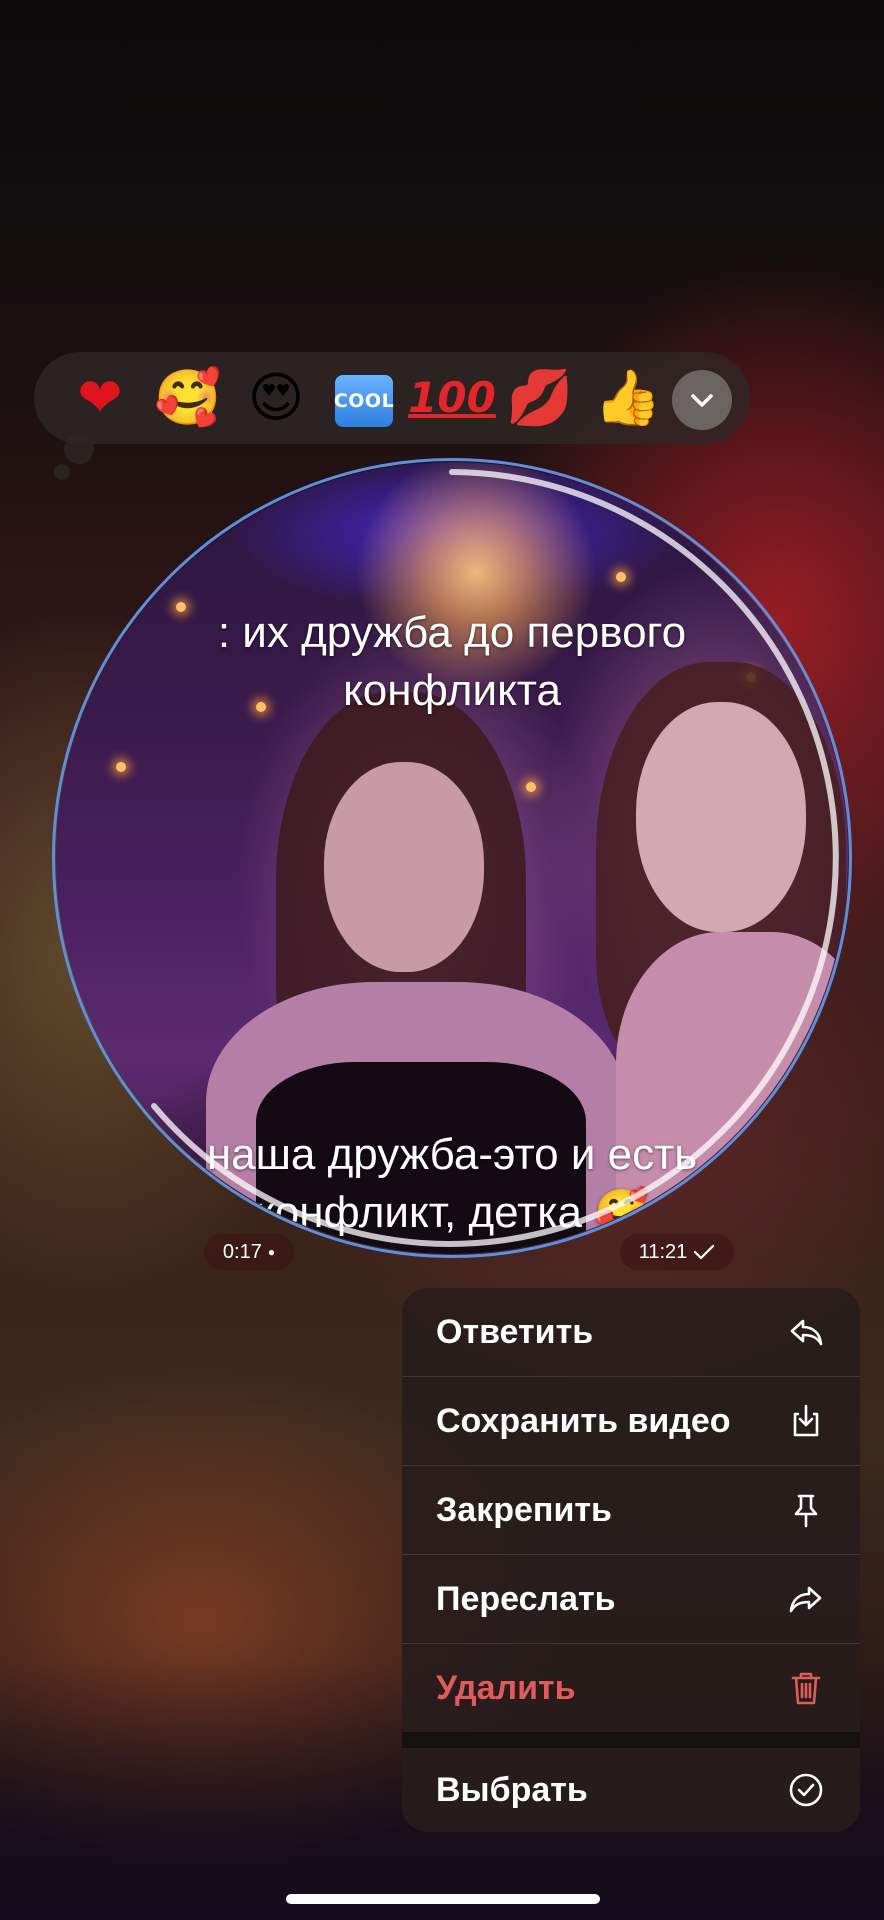 The height and width of the screenshot is (1920, 884). What do you see at coordinates (806, 1599) in the screenshot?
I see `forward-icon` at bounding box center [806, 1599].